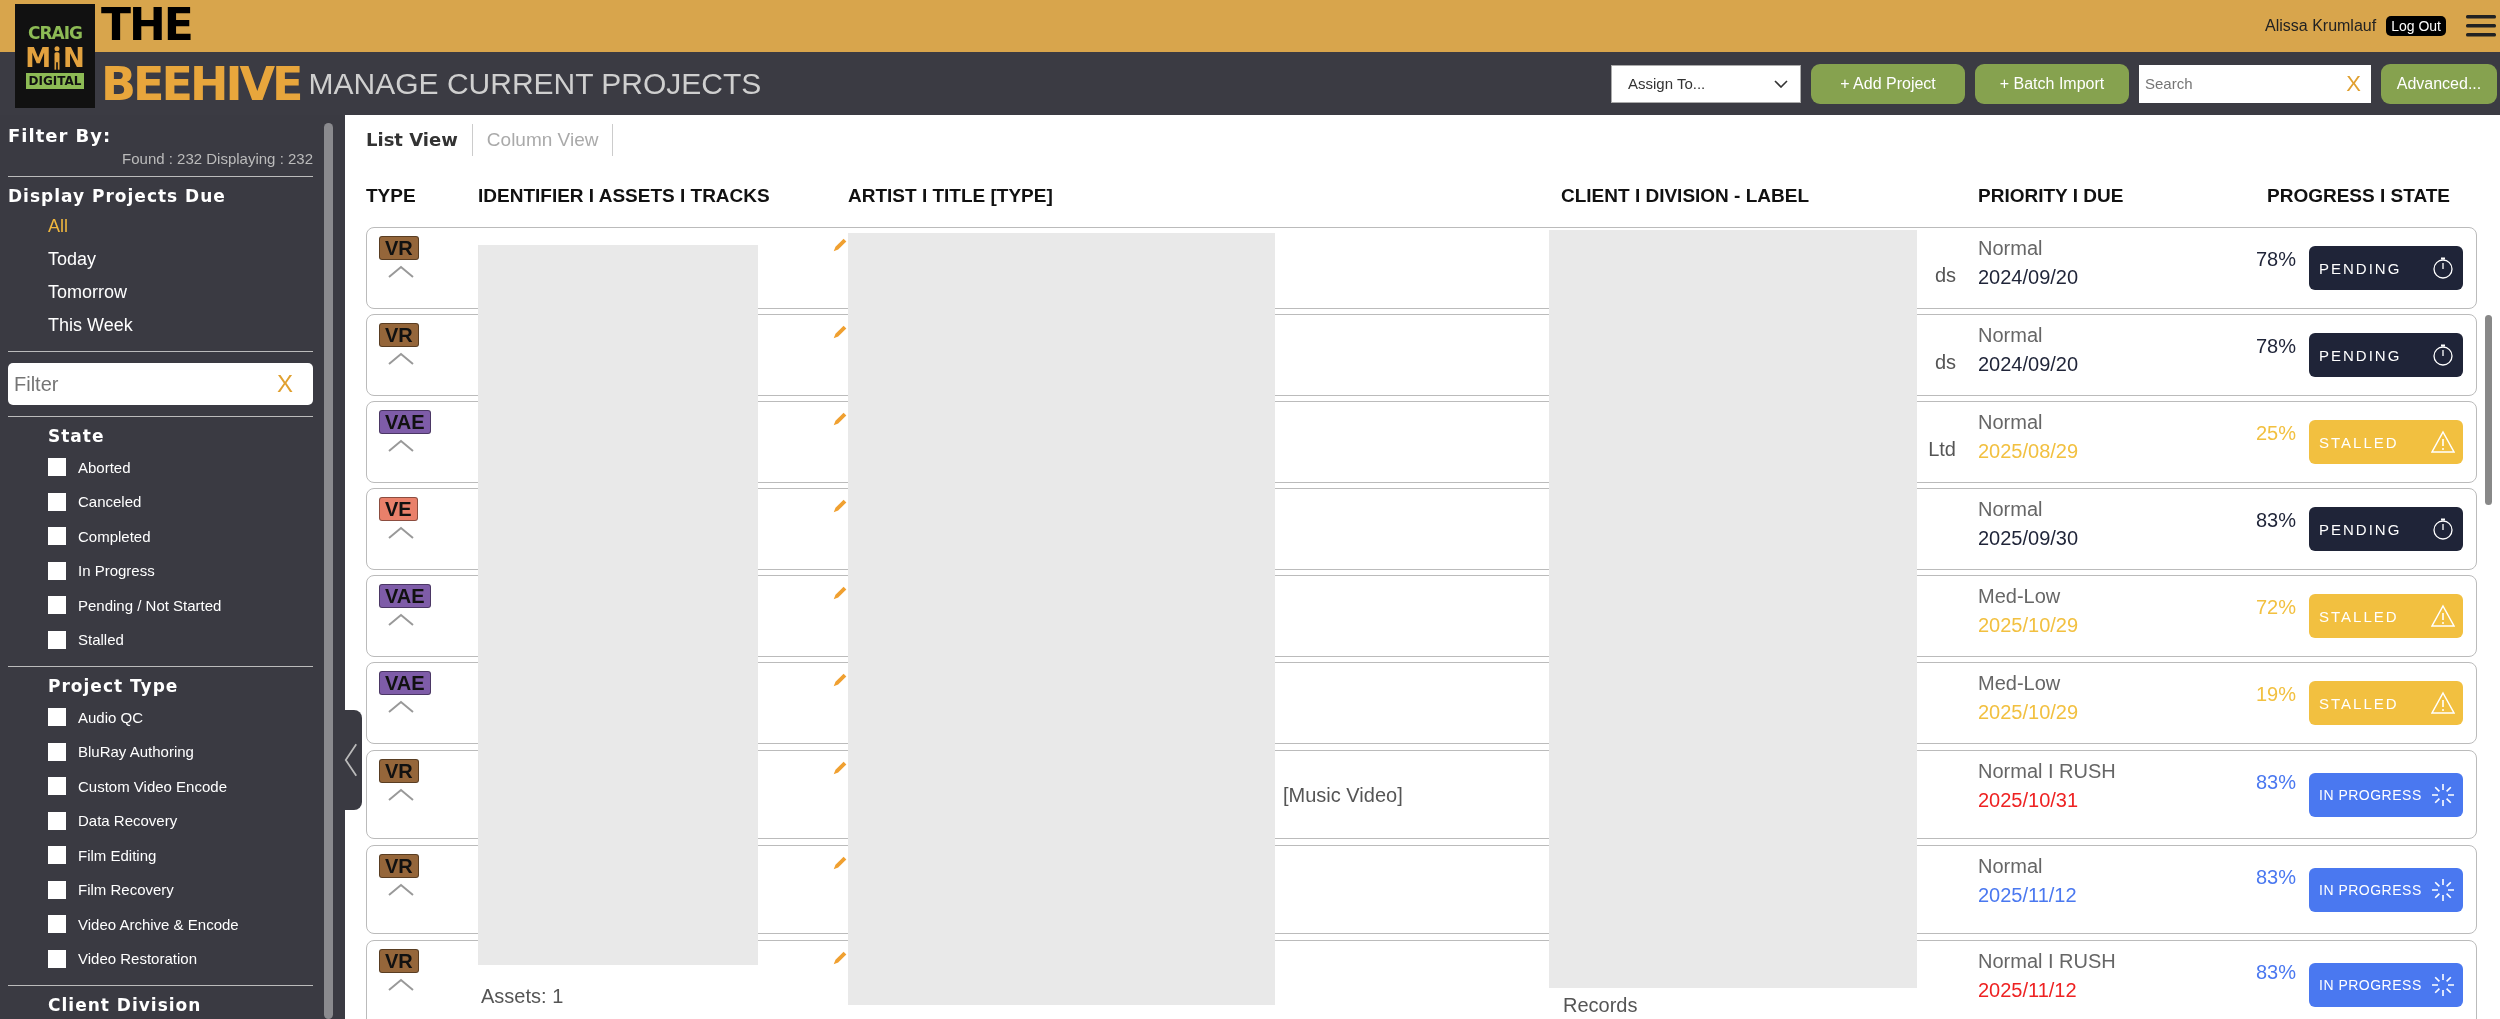 This screenshot has height=1019, width=2500. Describe the element at coordinates (57, 58) in the screenshot. I see `figure-icon` at that location.